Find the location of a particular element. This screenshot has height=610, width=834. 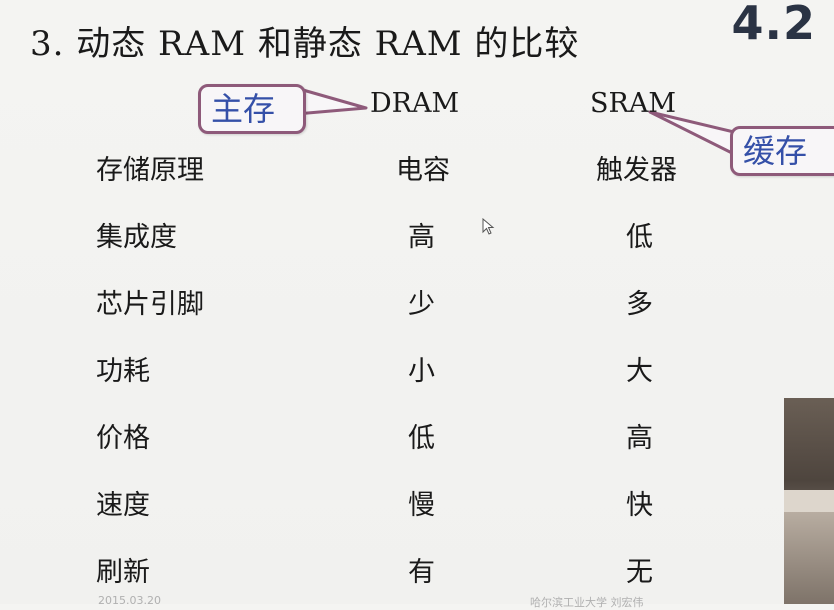

row-property: 刷新 is located at coordinates (123, 572).